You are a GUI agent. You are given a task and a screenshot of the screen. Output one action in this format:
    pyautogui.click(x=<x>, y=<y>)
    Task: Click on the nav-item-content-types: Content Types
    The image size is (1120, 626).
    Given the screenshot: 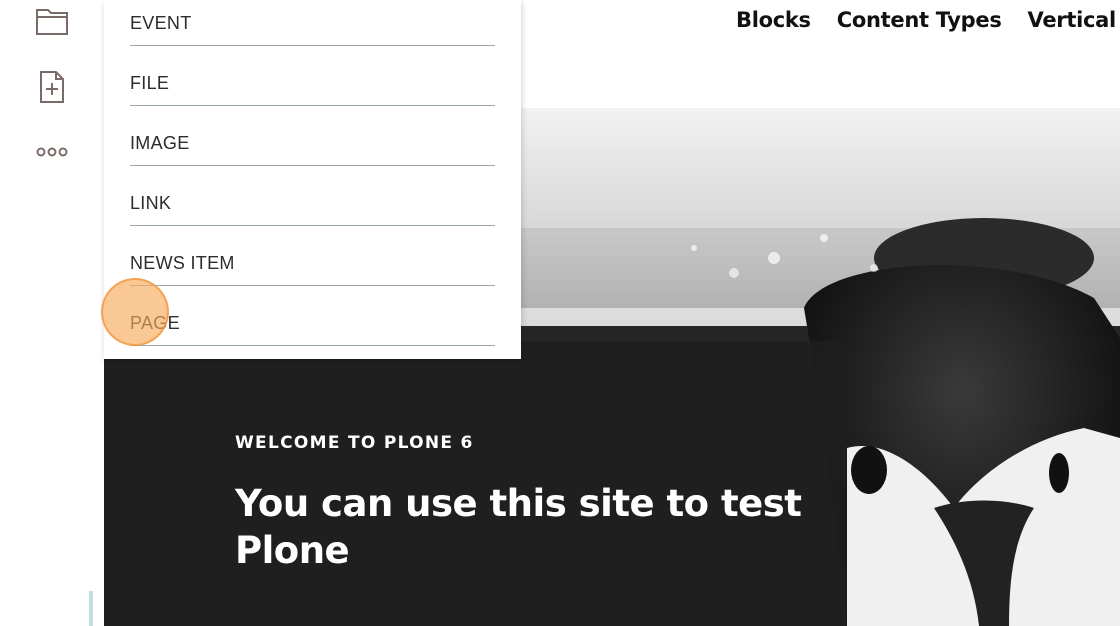 What is the action you would take?
    pyautogui.click(x=919, y=20)
    